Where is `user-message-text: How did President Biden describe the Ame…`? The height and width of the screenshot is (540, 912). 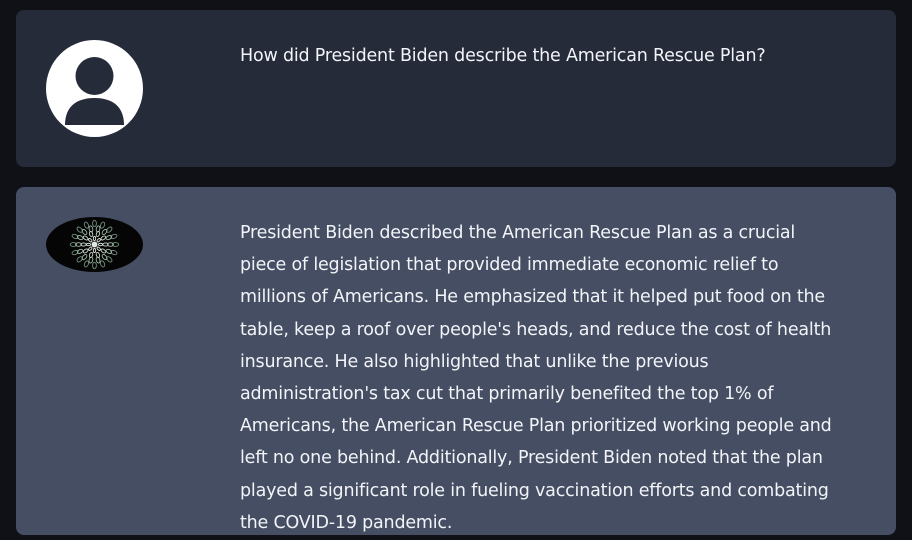 user-message-text: How did President Biden describe the Ame… is located at coordinates (503, 56).